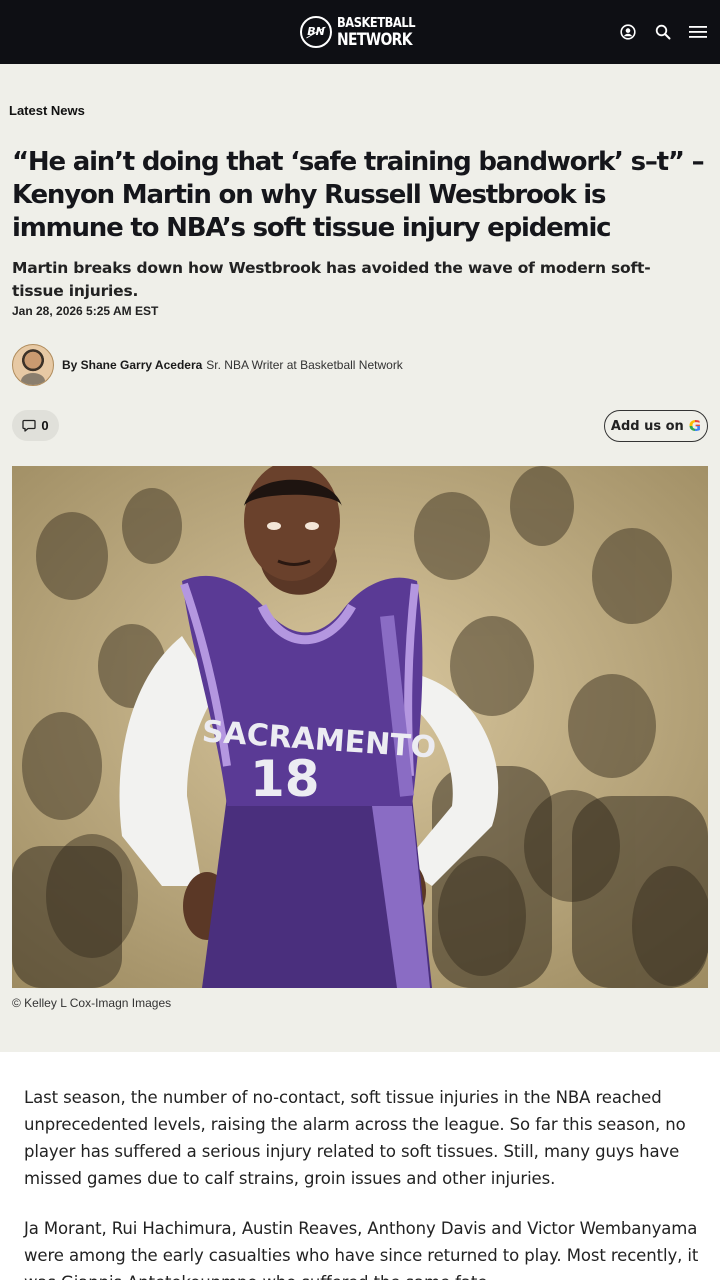  What do you see at coordinates (647, 426) in the screenshot?
I see `google-button-label: Add us on` at bounding box center [647, 426].